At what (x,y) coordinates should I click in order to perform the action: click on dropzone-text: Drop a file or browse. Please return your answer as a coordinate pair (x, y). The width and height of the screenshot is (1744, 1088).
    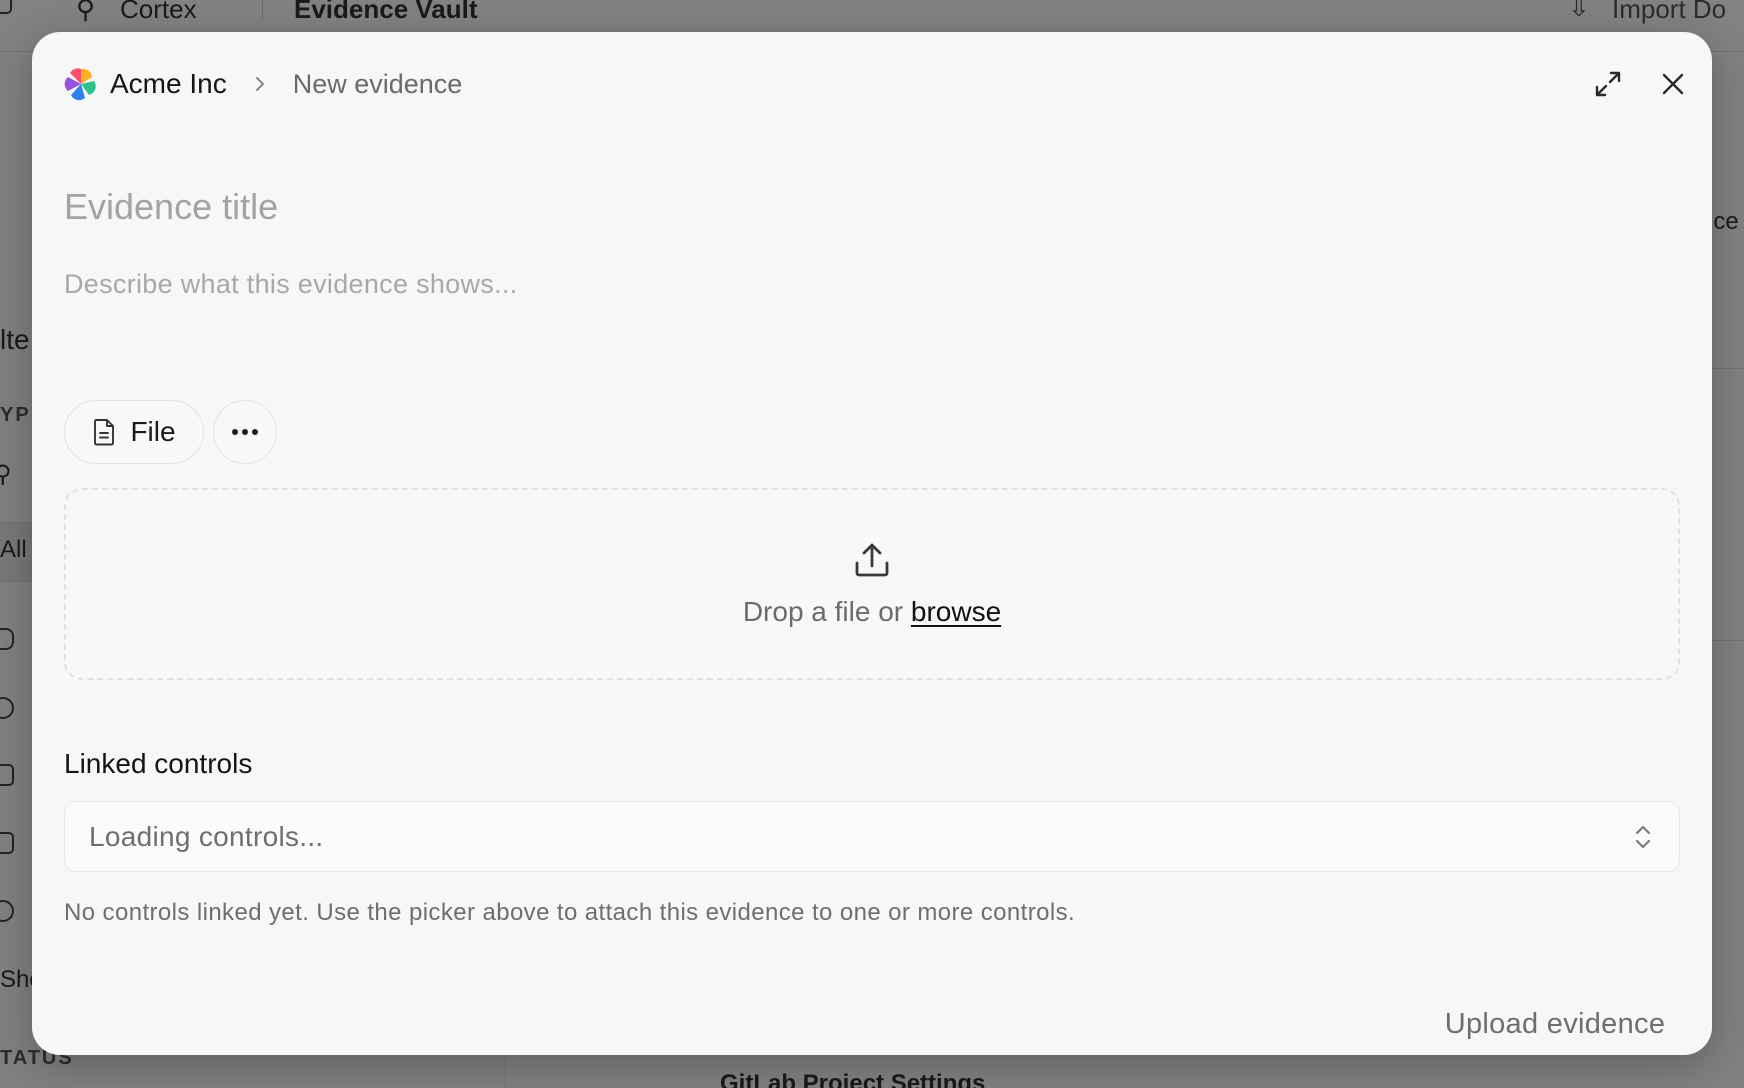
    Looking at the image, I should click on (872, 612).